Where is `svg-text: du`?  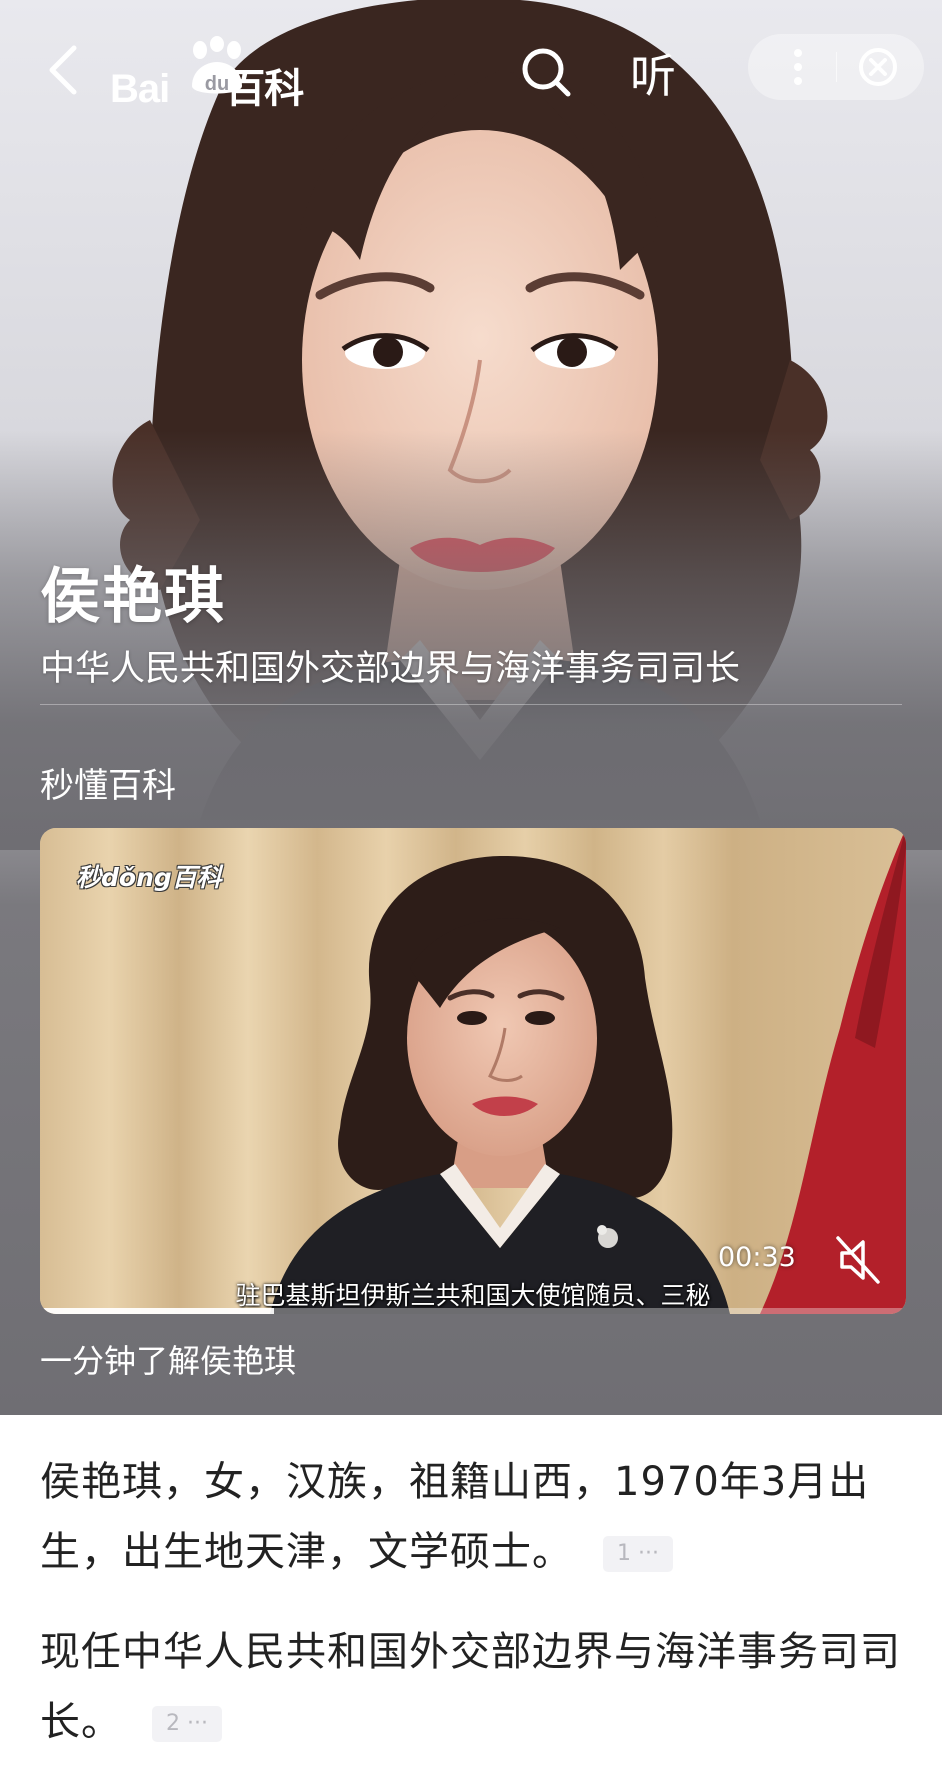 svg-text: du is located at coordinates (217, 84).